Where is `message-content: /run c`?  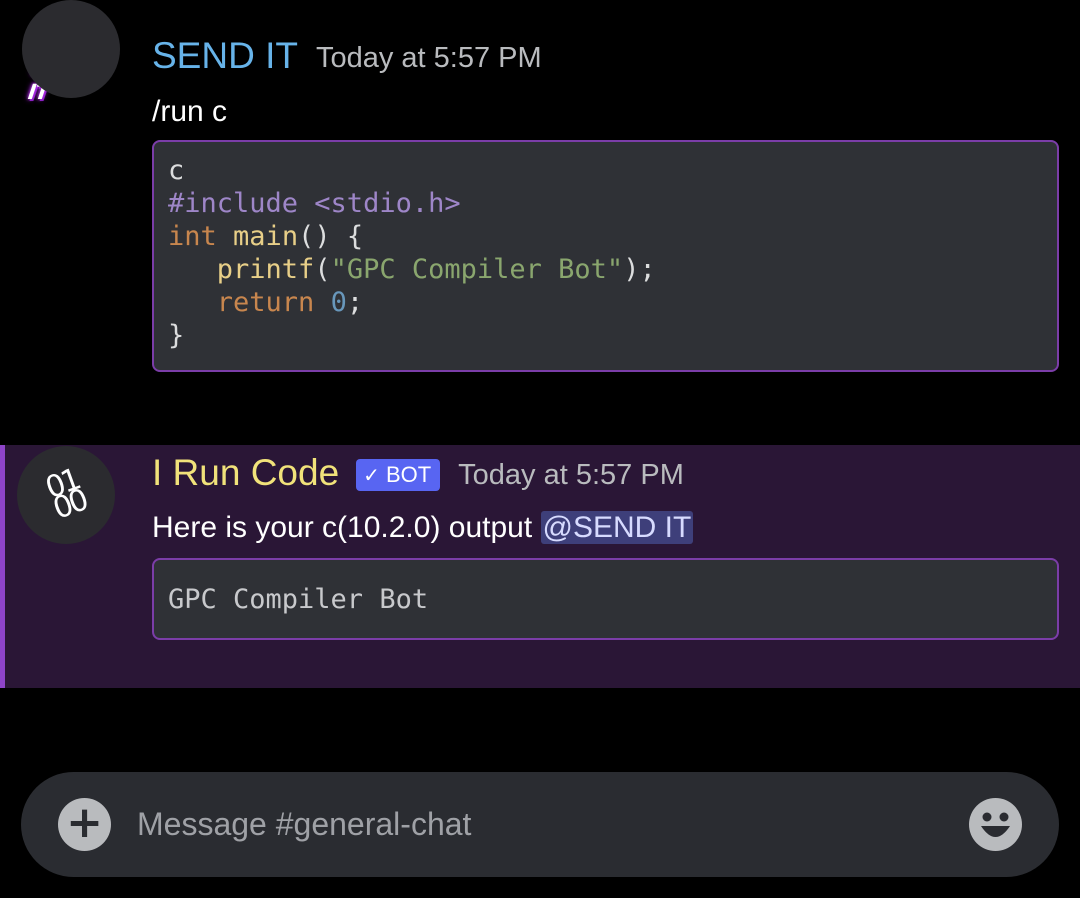 message-content: /run c is located at coordinates (190, 111).